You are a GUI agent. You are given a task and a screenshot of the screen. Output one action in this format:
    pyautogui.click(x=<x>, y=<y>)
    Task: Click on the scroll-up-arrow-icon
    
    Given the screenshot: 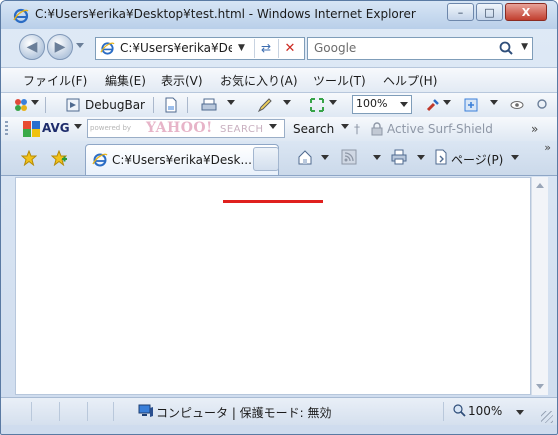 What is the action you would take?
    pyautogui.click(x=540, y=185)
    